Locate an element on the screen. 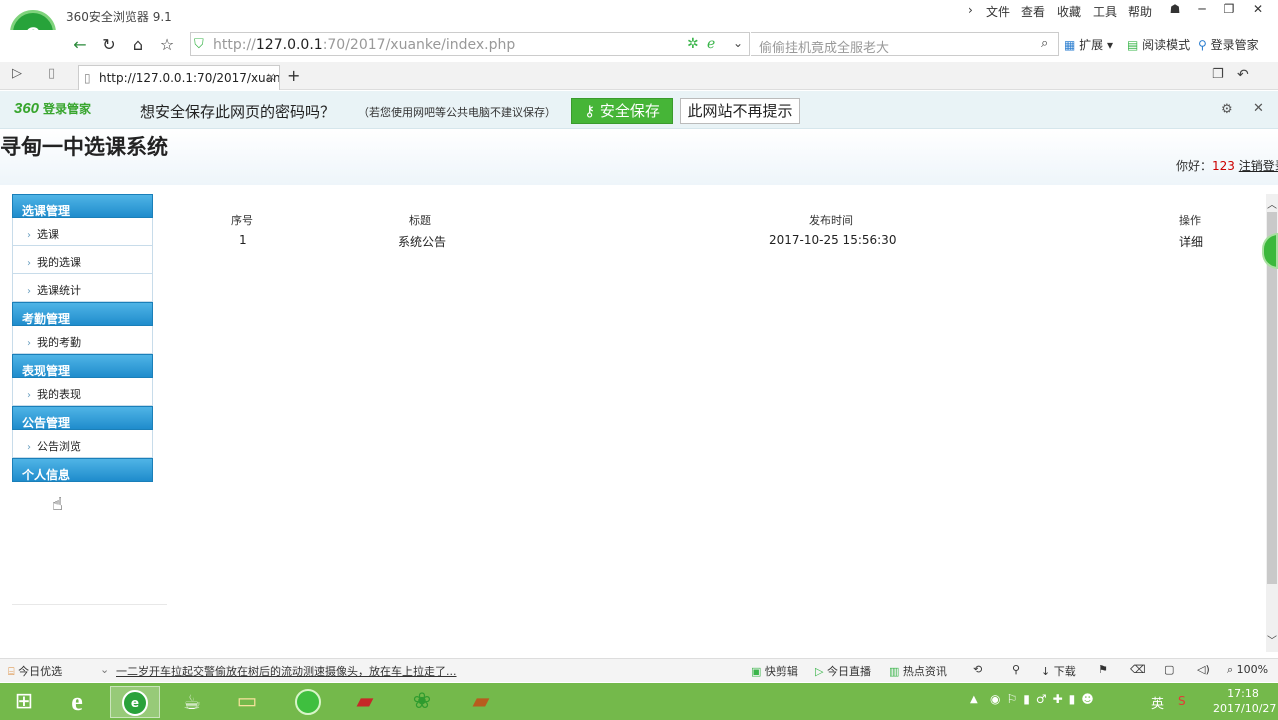  sidebar-section-profile: 个人信息 is located at coordinates (82, 470).